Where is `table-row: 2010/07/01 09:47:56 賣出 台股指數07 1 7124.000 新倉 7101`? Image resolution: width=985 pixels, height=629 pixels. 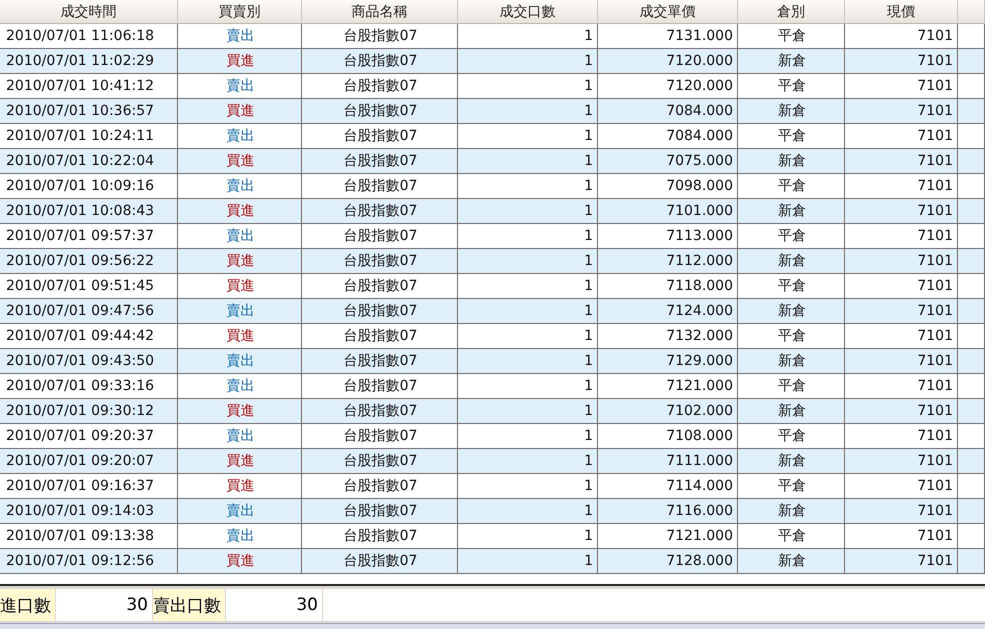
table-row: 2010/07/01 09:47:56 賣出 台股指數07 1 7124.000 新倉 7101 is located at coordinates (492, 311).